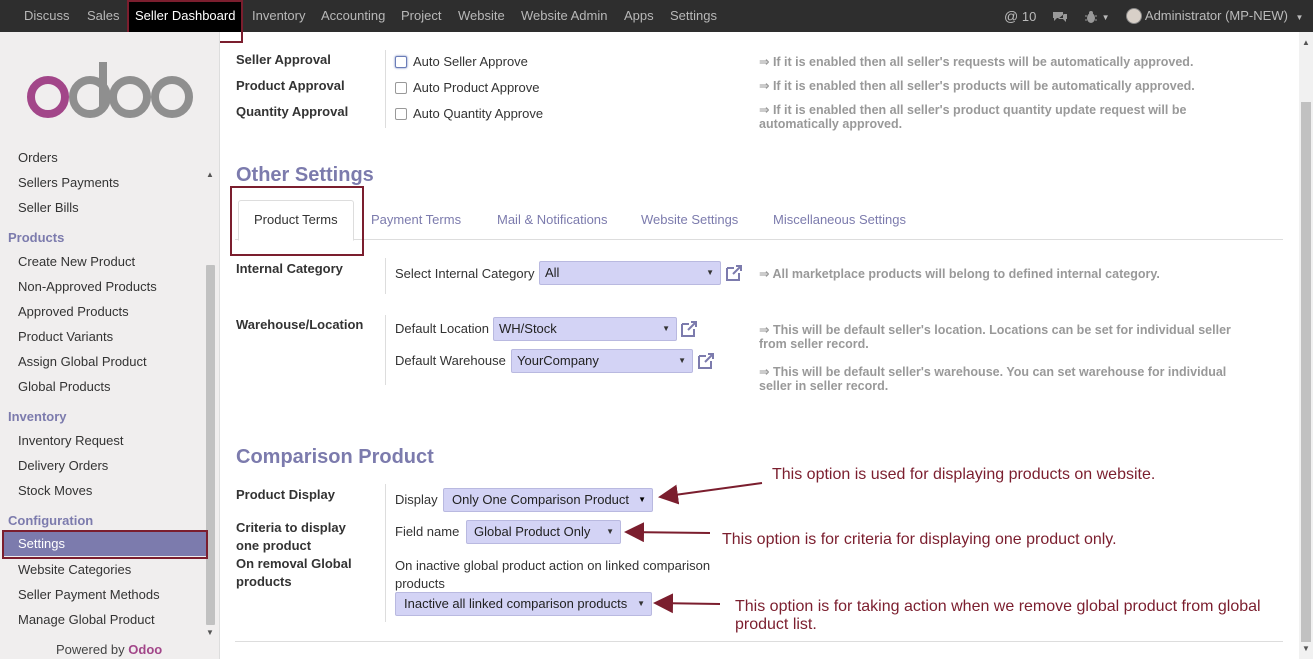 This screenshot has height=659, width=1313. What do you see at coordinates (283, 59) in the screenshot?
I see `seller-approval-label: Seller Approval` at bounding box center [283, 59].